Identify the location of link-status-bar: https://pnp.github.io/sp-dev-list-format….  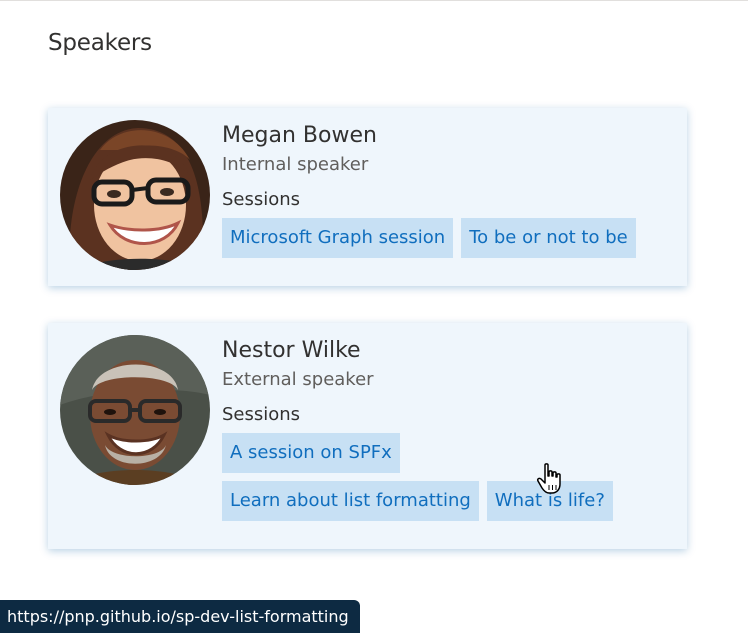
(180, 616).